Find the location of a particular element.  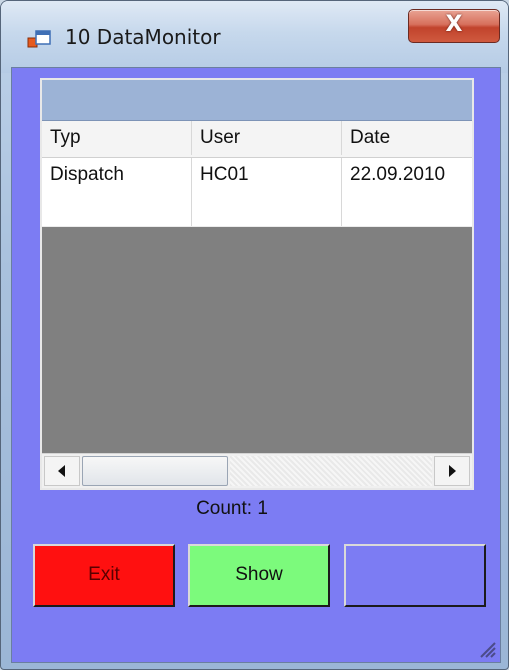

scroll-left-button is located at coordinates (62, 471).